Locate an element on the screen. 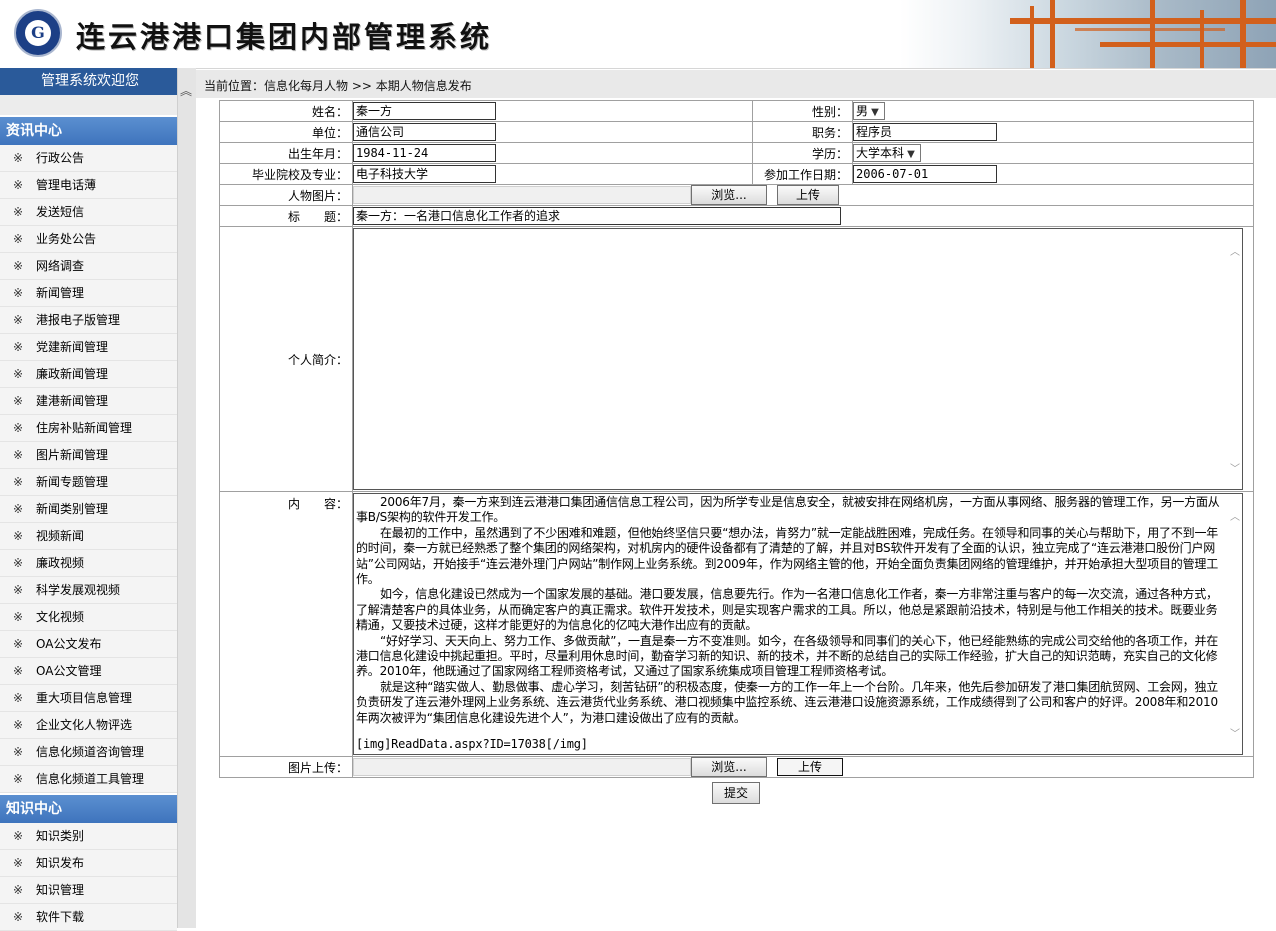 The height and width of the screenshot is (931, 1276). sidebar-item-label: 视频新闻 is located at coordinates (60, 536).